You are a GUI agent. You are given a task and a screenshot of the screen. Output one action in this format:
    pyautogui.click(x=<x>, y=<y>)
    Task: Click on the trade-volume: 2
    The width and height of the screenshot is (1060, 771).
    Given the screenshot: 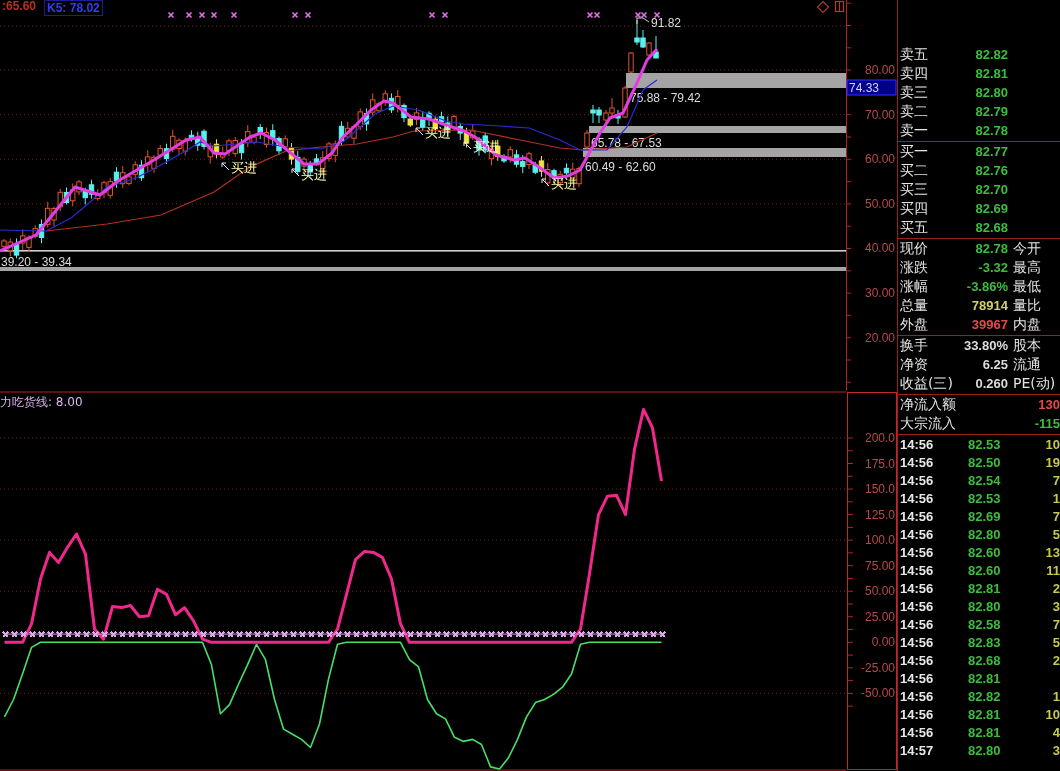 What is the action you would take?
    pyautogui.click(x=1055, y=588)
    